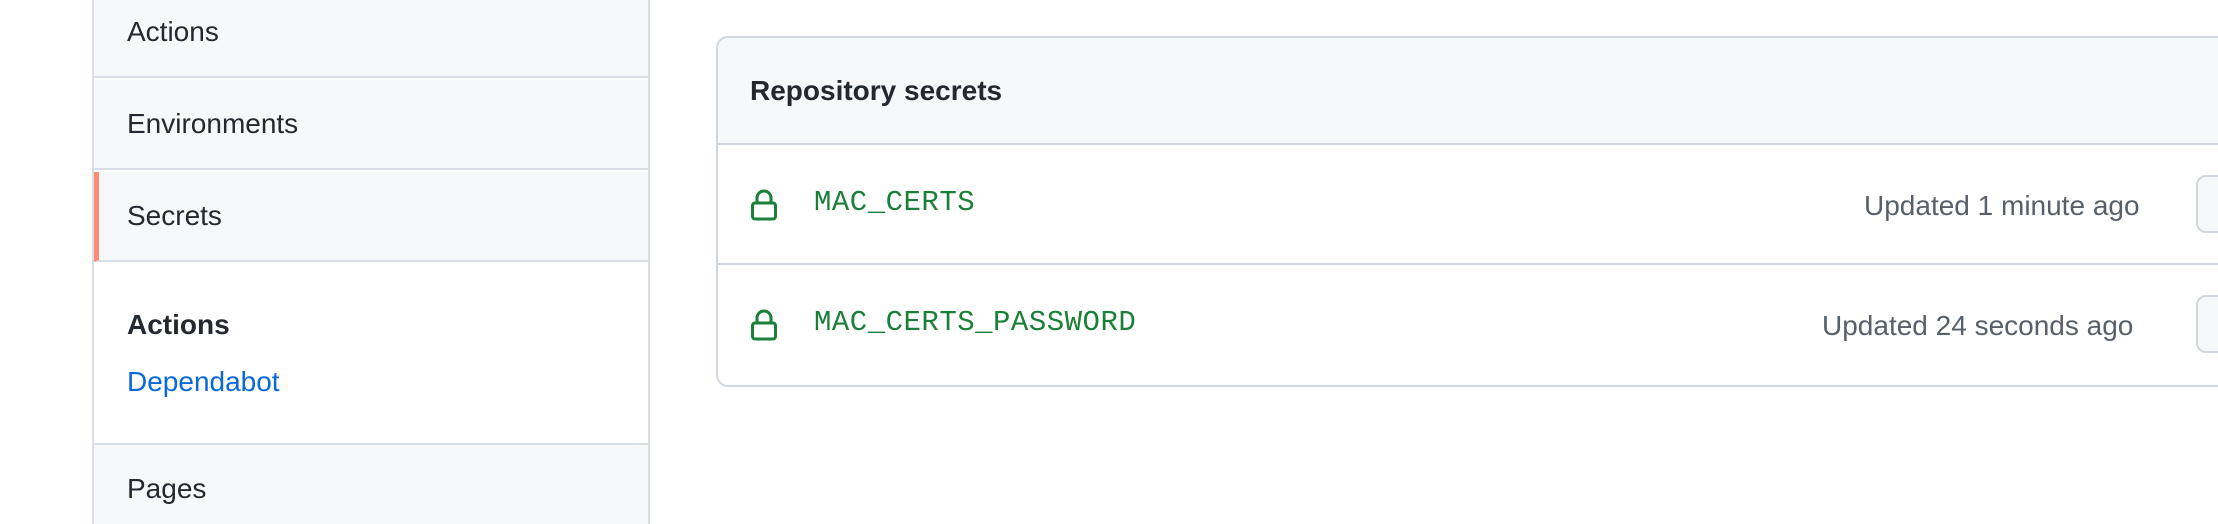 The height and width of the screenshot is (524, 2218). Describe the element at coordinates (213, 123) in the screenshot. I see `sidebar-item-label: Environments` at that location.